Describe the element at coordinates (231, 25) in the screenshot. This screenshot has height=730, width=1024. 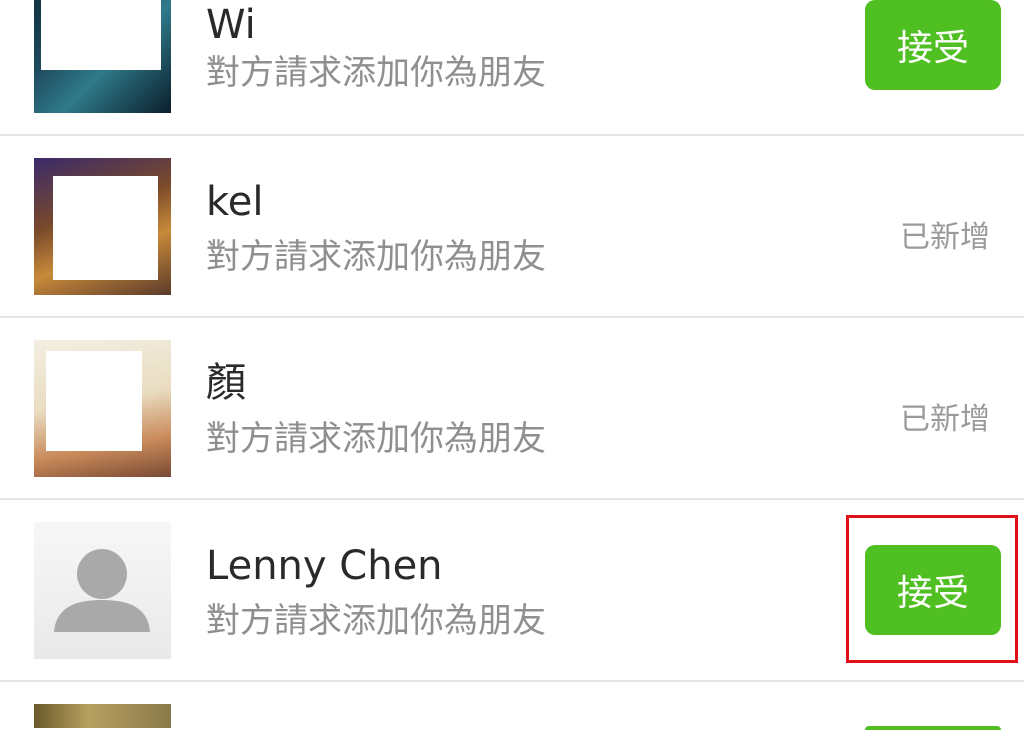
I see `contact-name: Wi` at that location.